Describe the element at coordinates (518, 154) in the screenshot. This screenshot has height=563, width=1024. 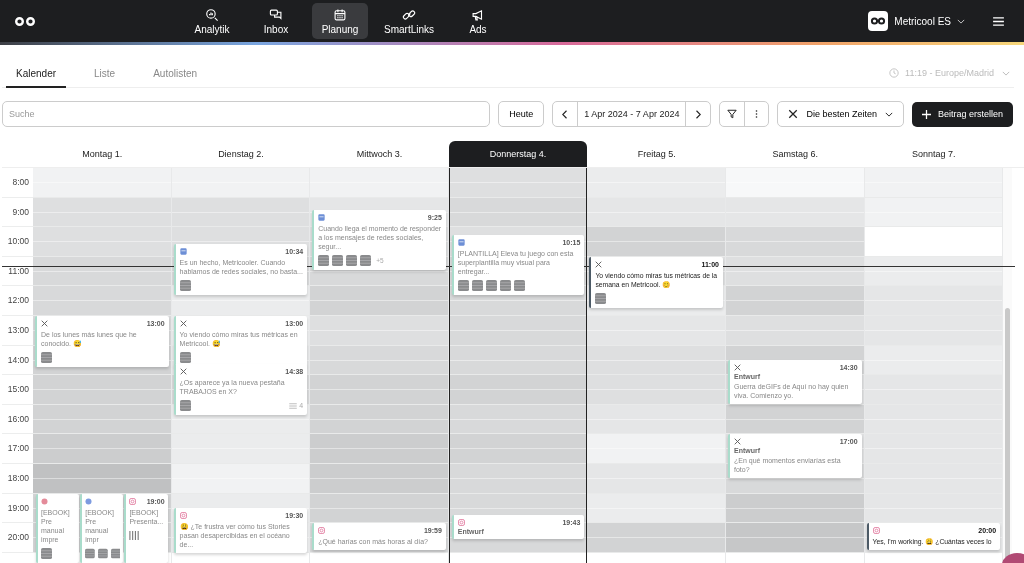
I see `day-header: Donnerstag 4.` at that location.